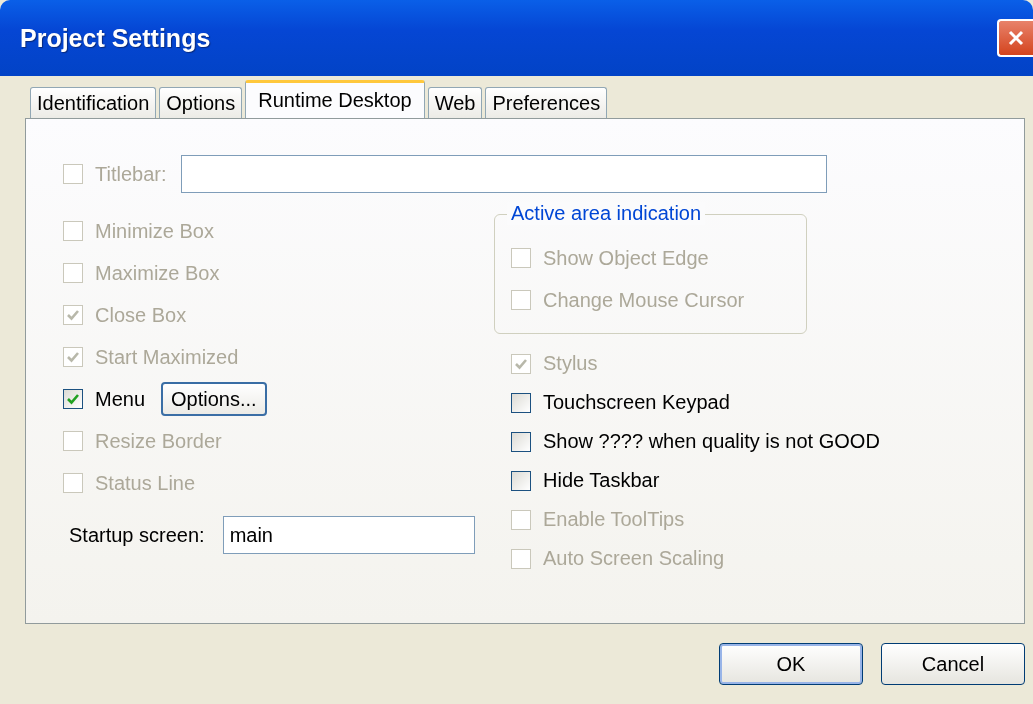 Image resolution: width=1033 pixels, height=704 pixels. I want to click on checkbox-label: Resize Border, so click(158, 441).